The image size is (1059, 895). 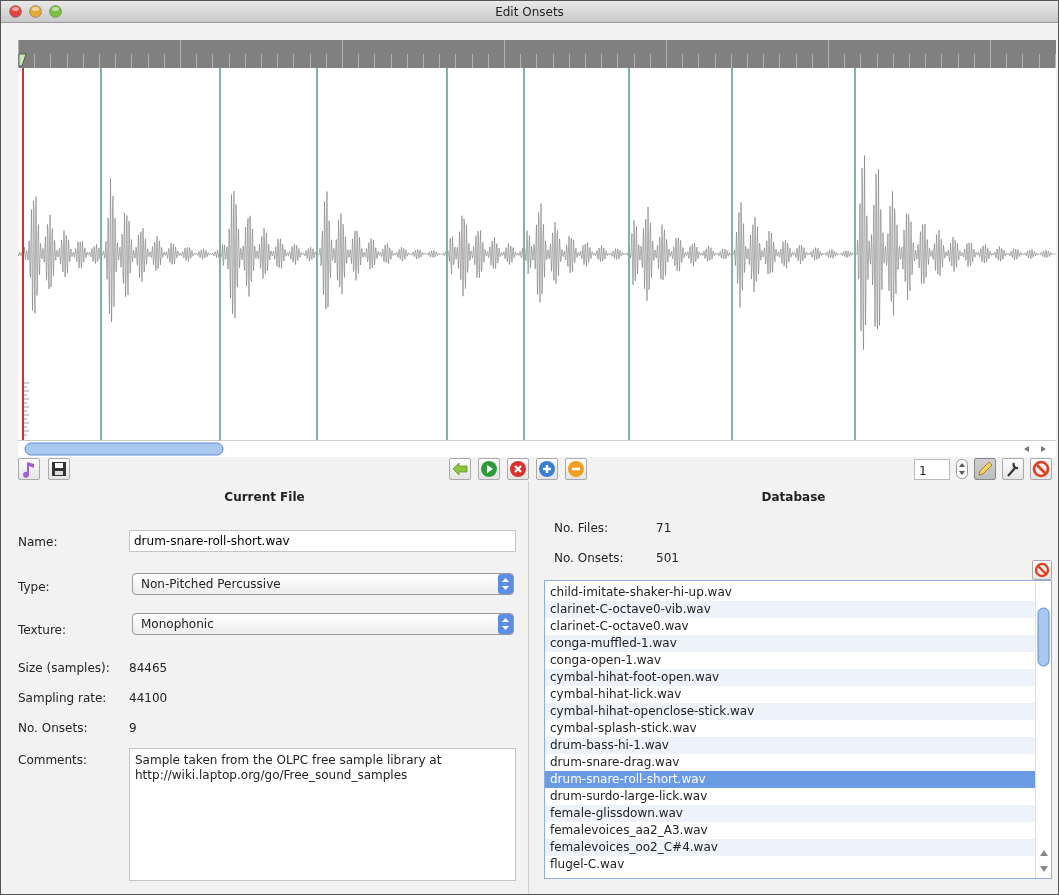 I want to click on stat-value: 501, so click(x=667, y=557).